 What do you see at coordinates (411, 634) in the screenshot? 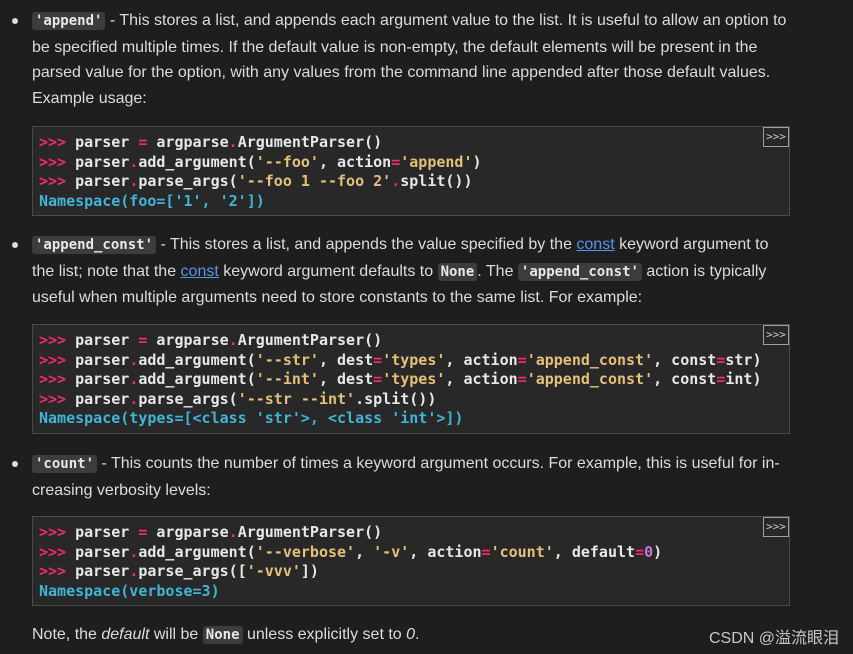
I see `note-emphasis: 0` at bounding box center [411, 634].